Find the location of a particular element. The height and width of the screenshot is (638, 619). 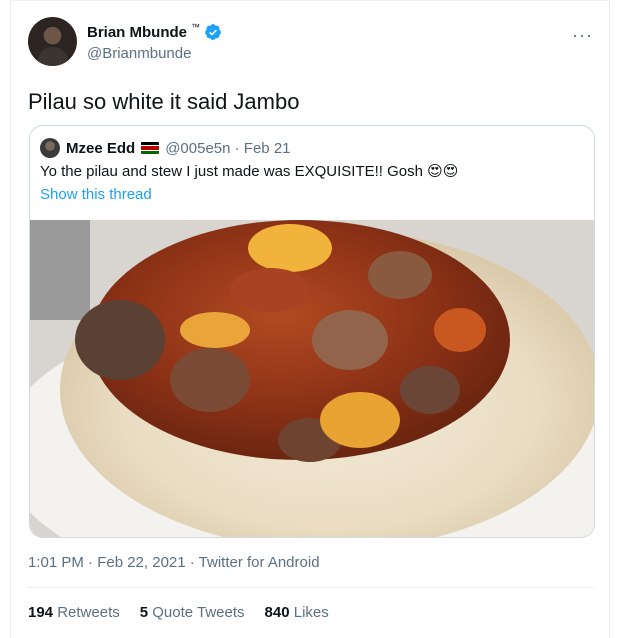

author-avatar is located at coordinates (52, 41).